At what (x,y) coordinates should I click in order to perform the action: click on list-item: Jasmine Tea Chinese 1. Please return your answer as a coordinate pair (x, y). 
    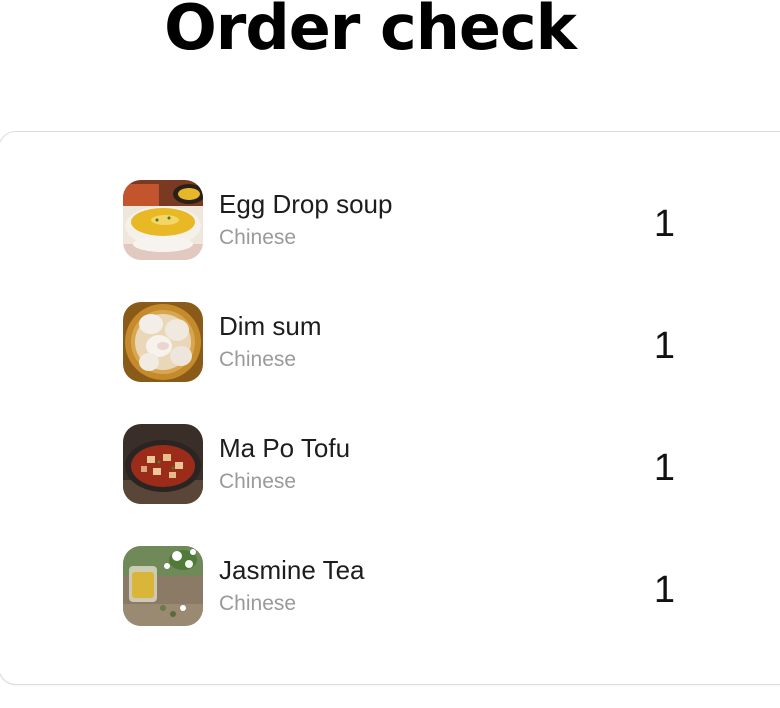
    Looking at the image, I should click on (403, 586).